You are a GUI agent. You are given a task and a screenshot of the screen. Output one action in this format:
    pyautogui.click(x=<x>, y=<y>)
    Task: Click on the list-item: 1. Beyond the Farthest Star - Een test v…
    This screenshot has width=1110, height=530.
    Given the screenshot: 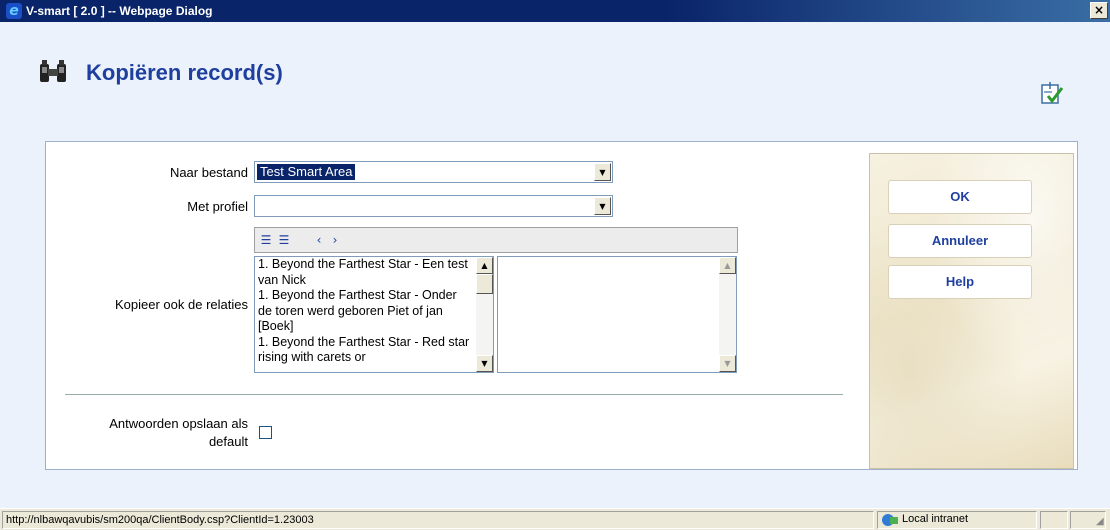 What is the action you would take?
    pyautogui.click(x=365, y=272)
    